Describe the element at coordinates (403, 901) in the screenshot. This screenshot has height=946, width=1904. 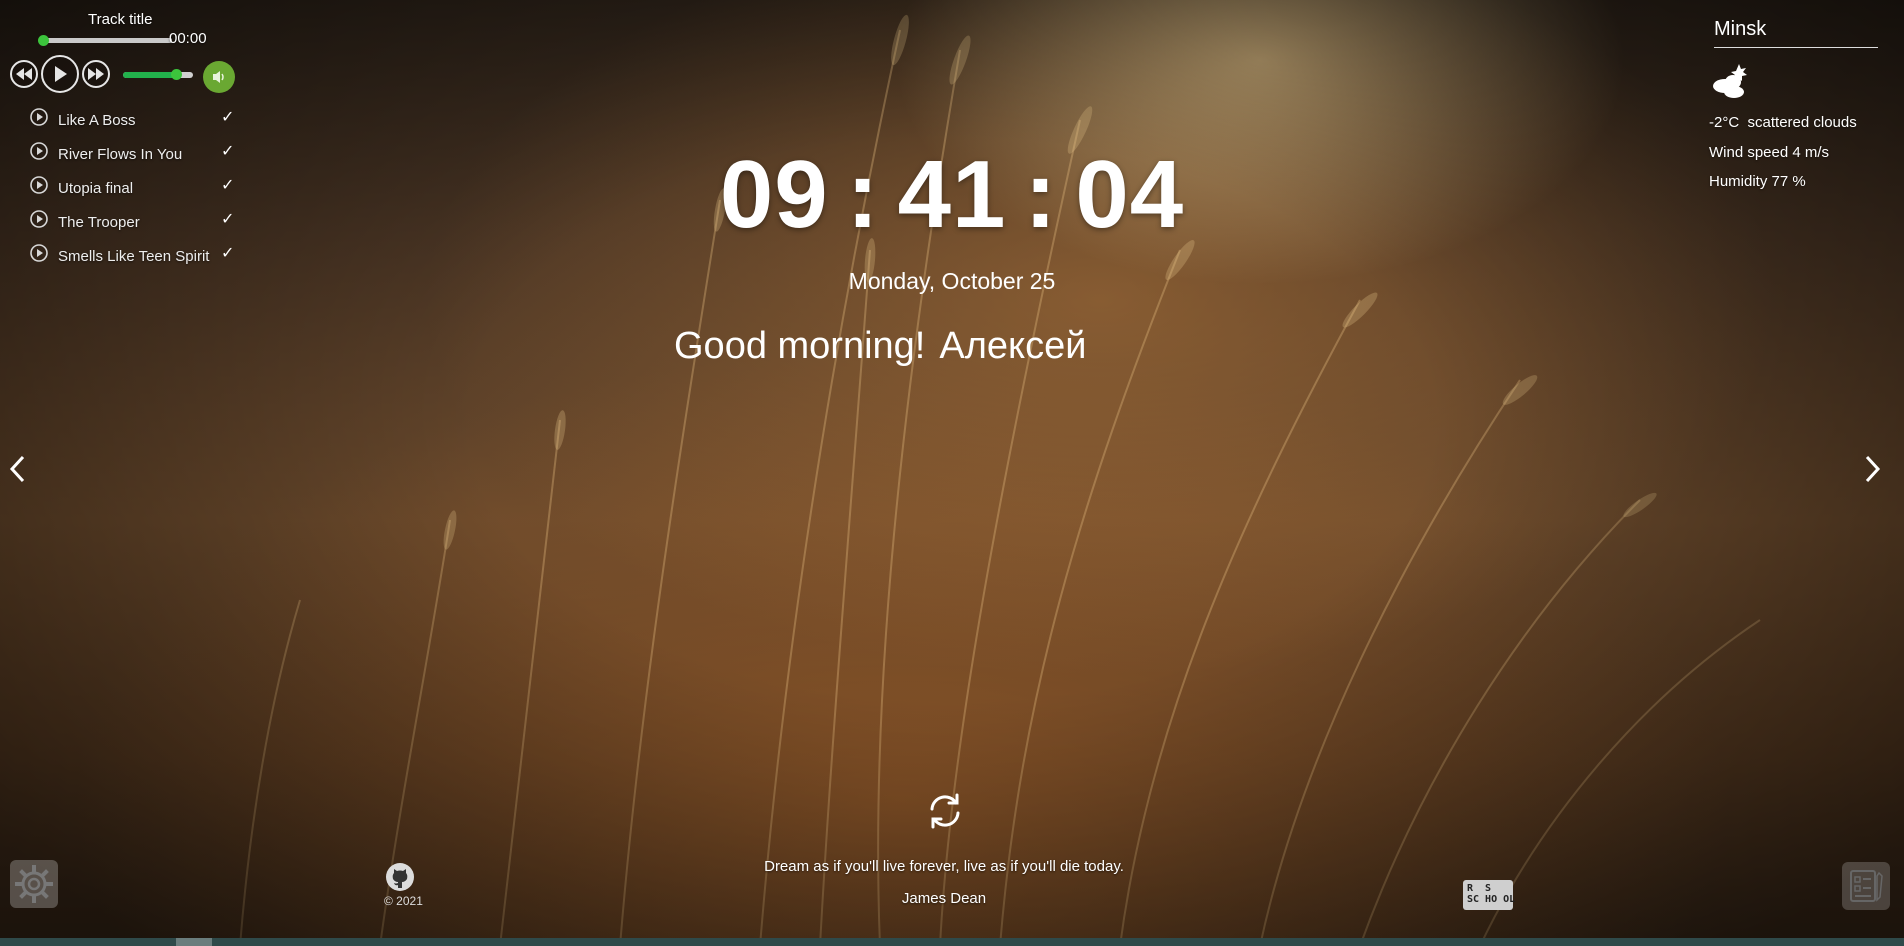
I see `copyright: © 2021` at that location.